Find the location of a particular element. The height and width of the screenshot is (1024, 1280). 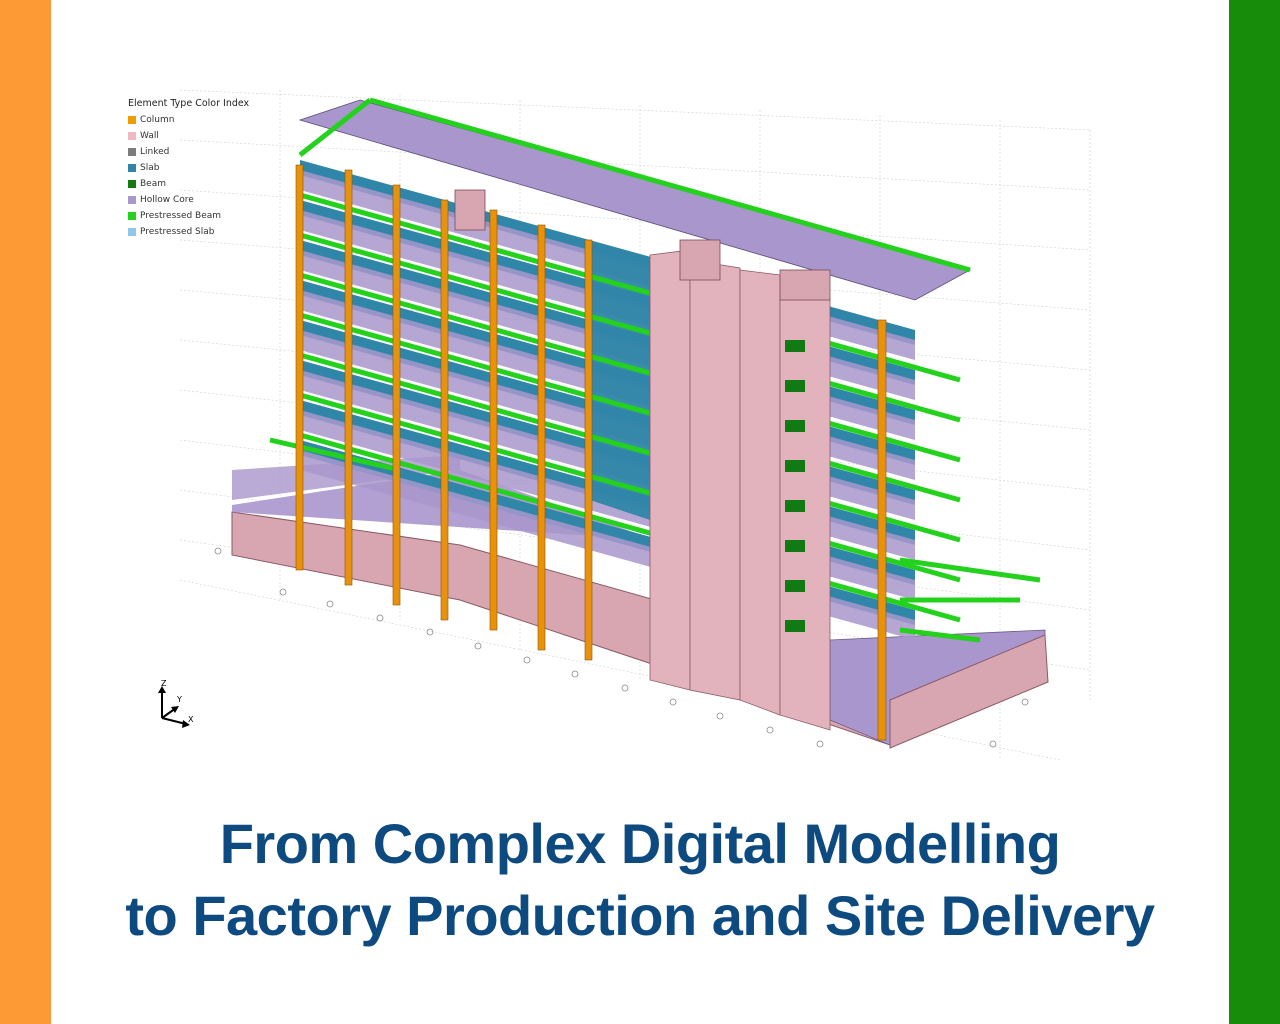

legend-title: Element Type Color Index is located at coordinates (189, 103).